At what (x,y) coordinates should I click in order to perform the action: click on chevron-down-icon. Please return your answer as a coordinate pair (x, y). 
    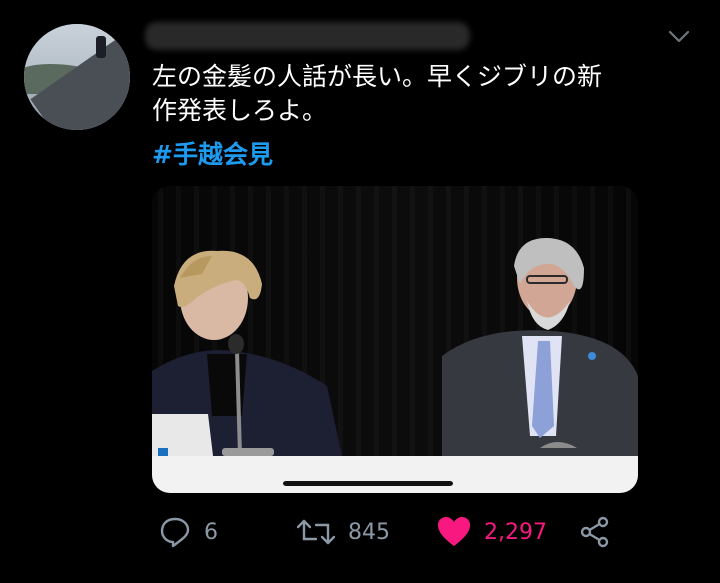
    Looking at the image, I should click on (679, 36).